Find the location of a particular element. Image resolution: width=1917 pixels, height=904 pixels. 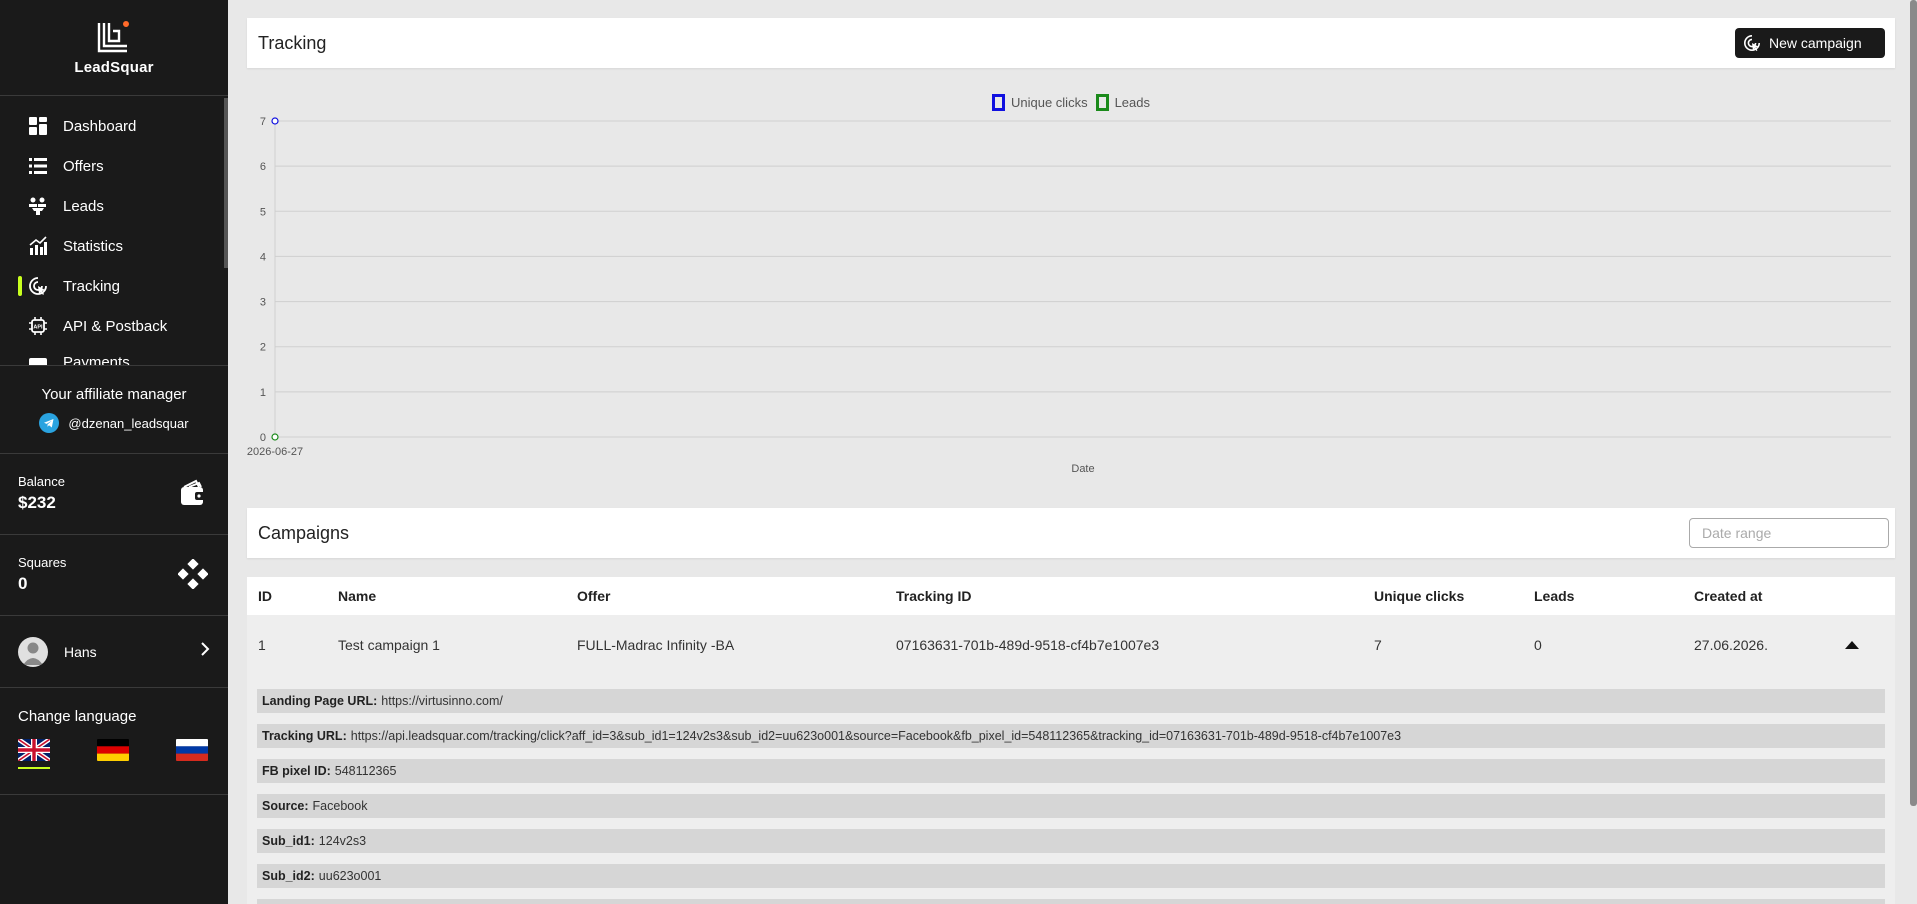

language-german is located at coordinates (113, 754).